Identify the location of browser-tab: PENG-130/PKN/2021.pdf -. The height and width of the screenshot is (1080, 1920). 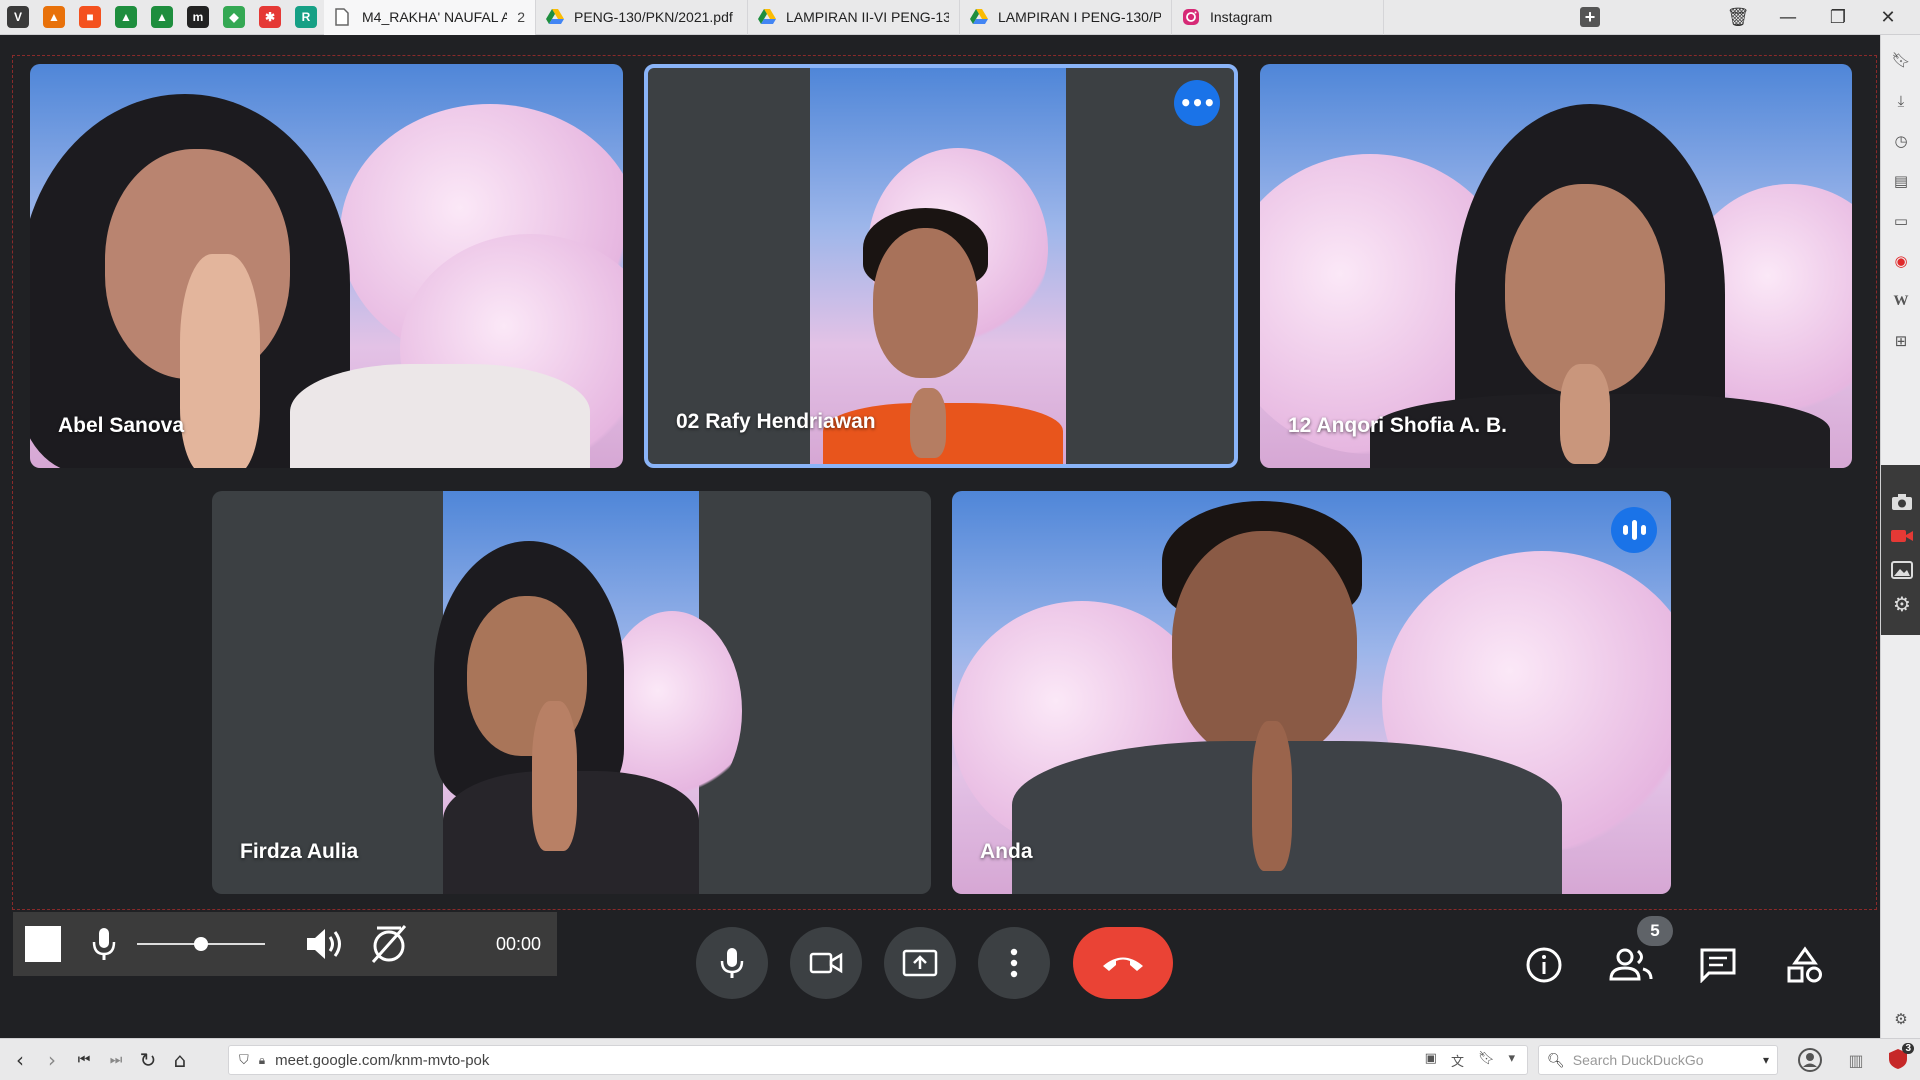
(642, 17).